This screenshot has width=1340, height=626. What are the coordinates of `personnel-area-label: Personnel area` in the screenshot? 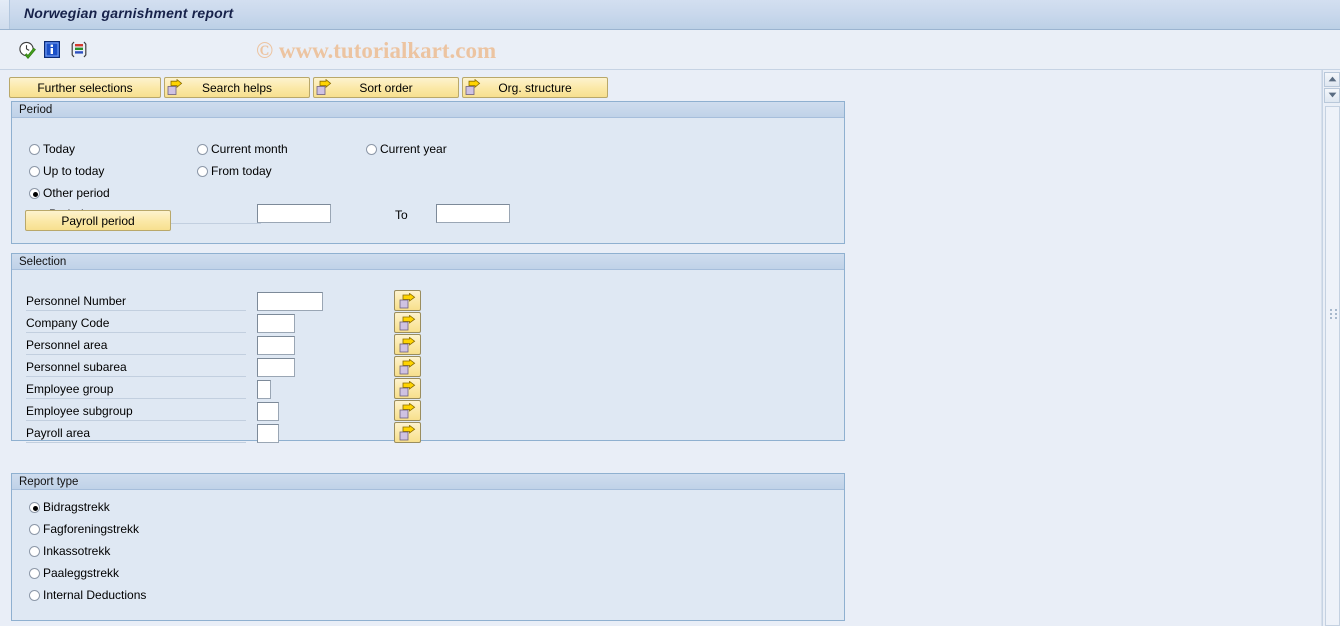 It's located at (136, 346).